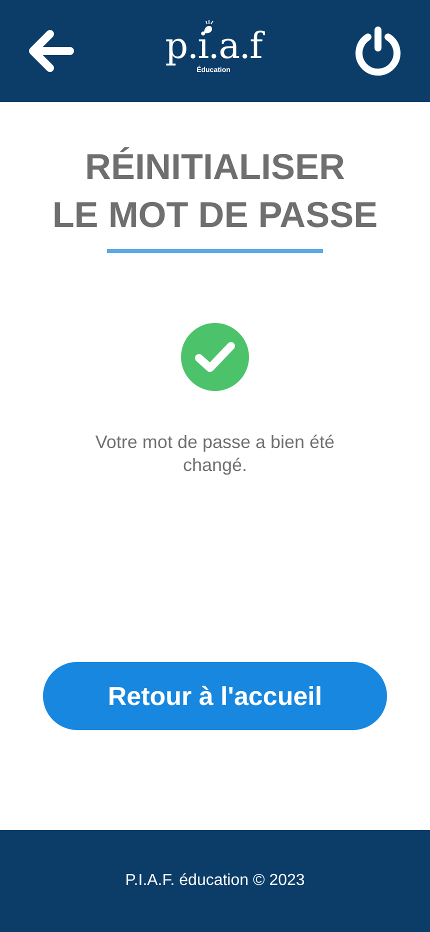  I want to click on power-button, so click(378, 51).